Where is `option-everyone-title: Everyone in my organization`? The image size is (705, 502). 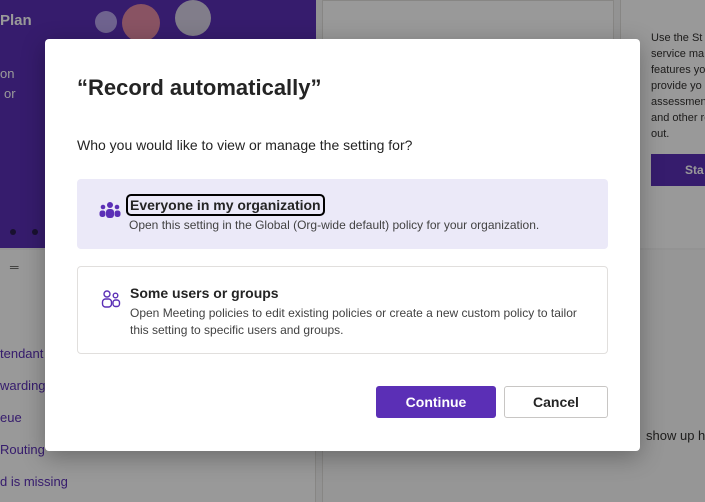
option-everyone-title: Everyone in my organization is located at coordinates (225, 205).